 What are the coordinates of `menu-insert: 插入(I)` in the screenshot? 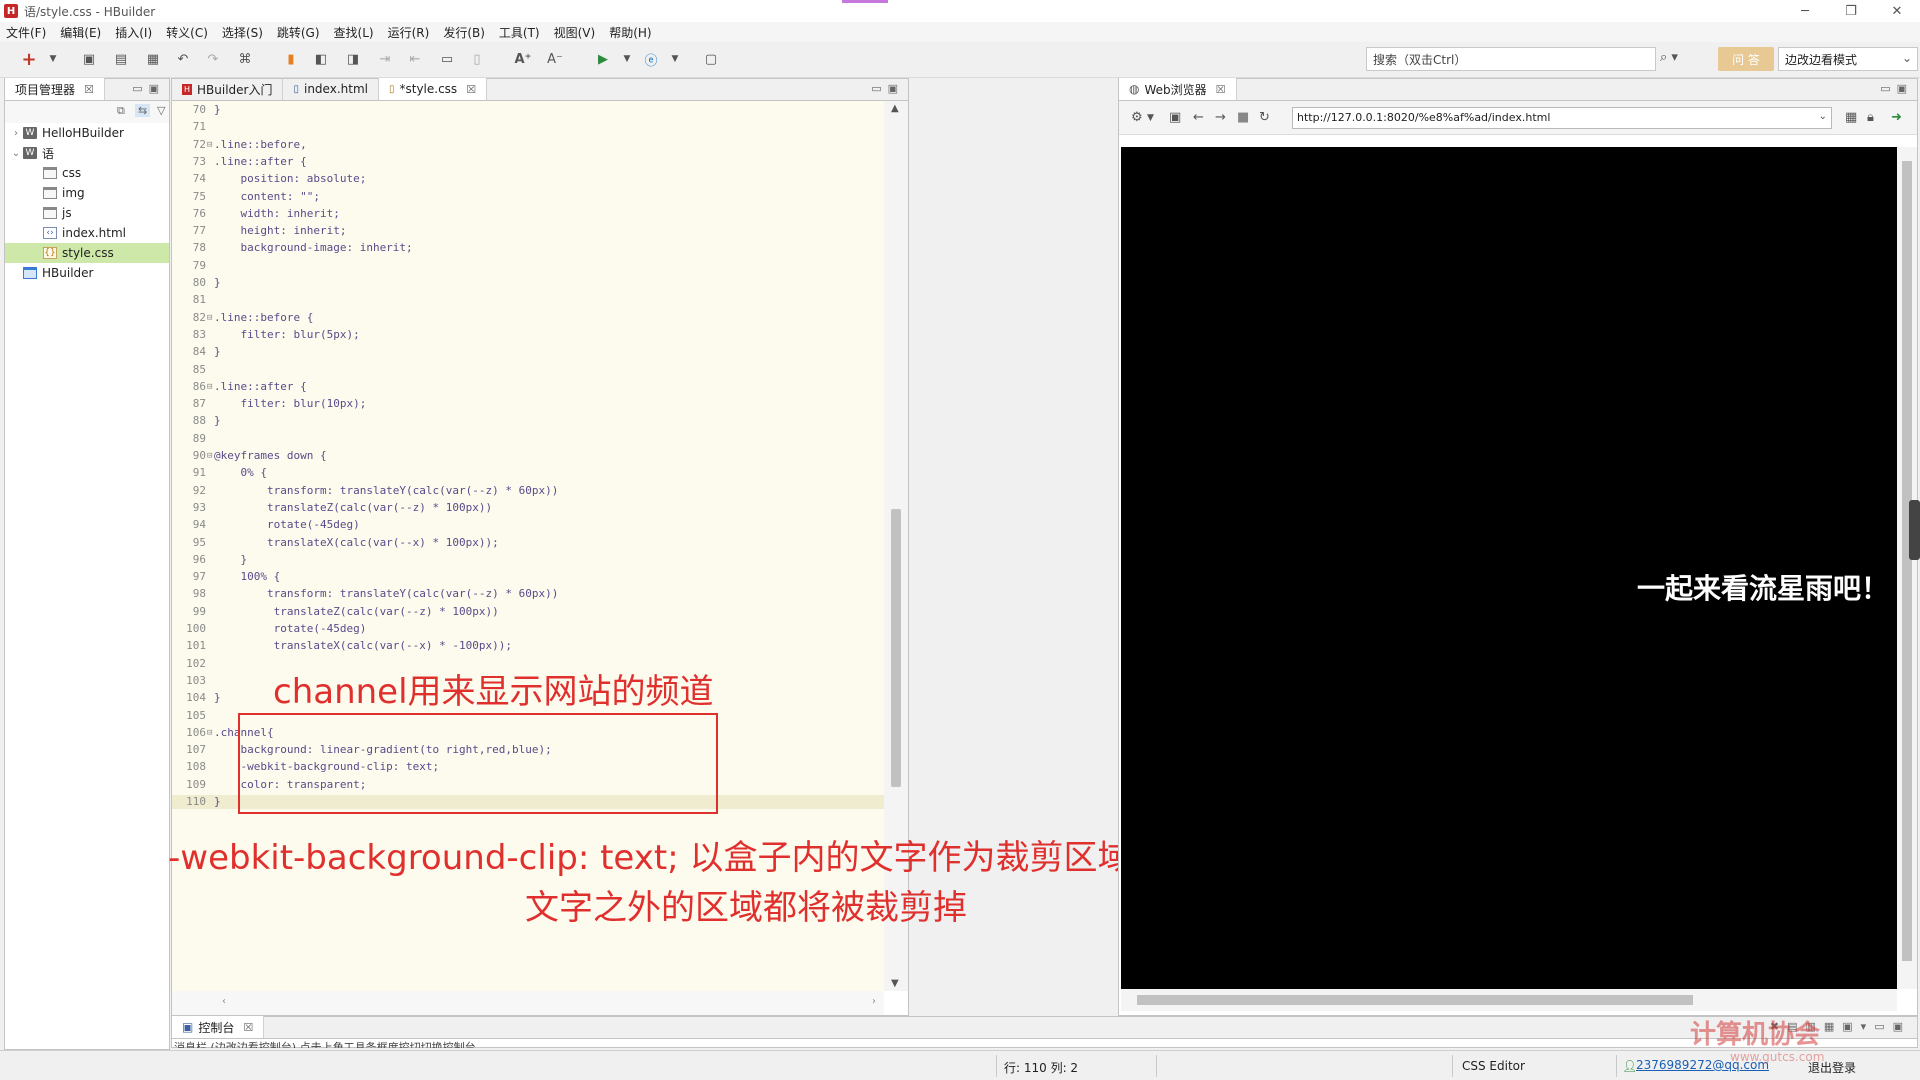 It's located at (133, 32).